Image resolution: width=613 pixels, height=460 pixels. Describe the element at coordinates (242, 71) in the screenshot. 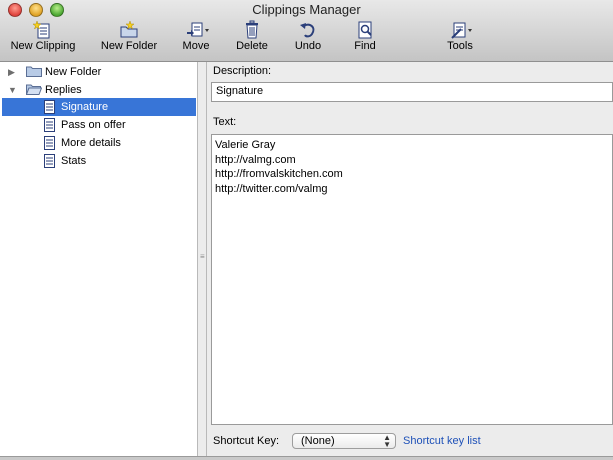

I see `description-label: Description:` at that location.